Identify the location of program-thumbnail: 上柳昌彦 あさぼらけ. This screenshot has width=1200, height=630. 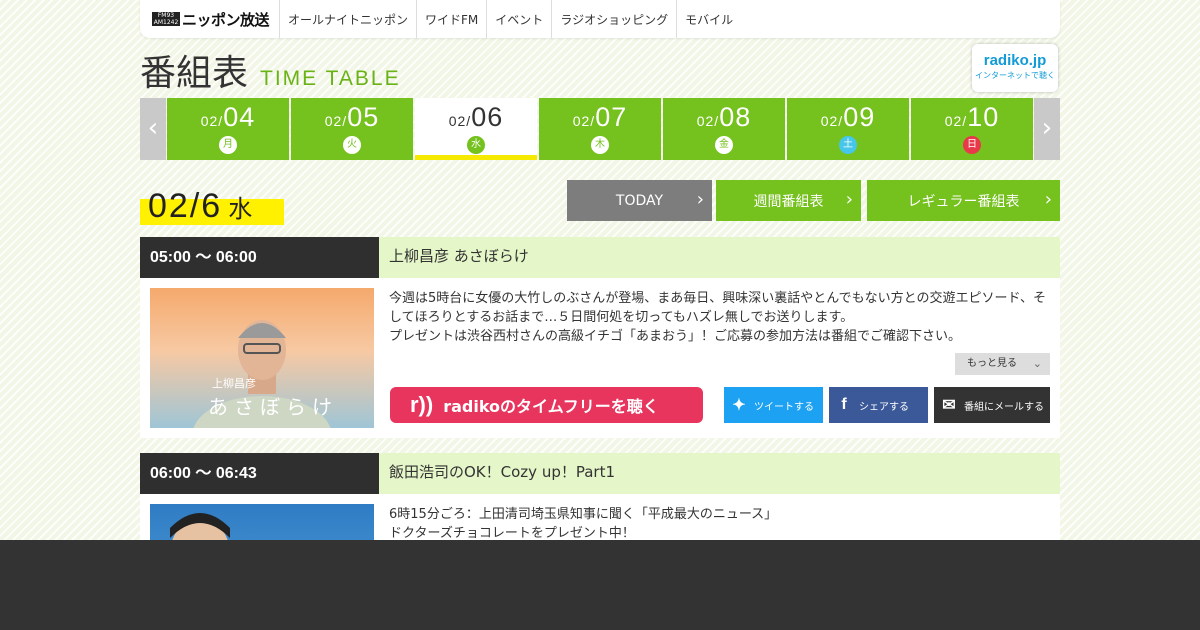
(262, 358).